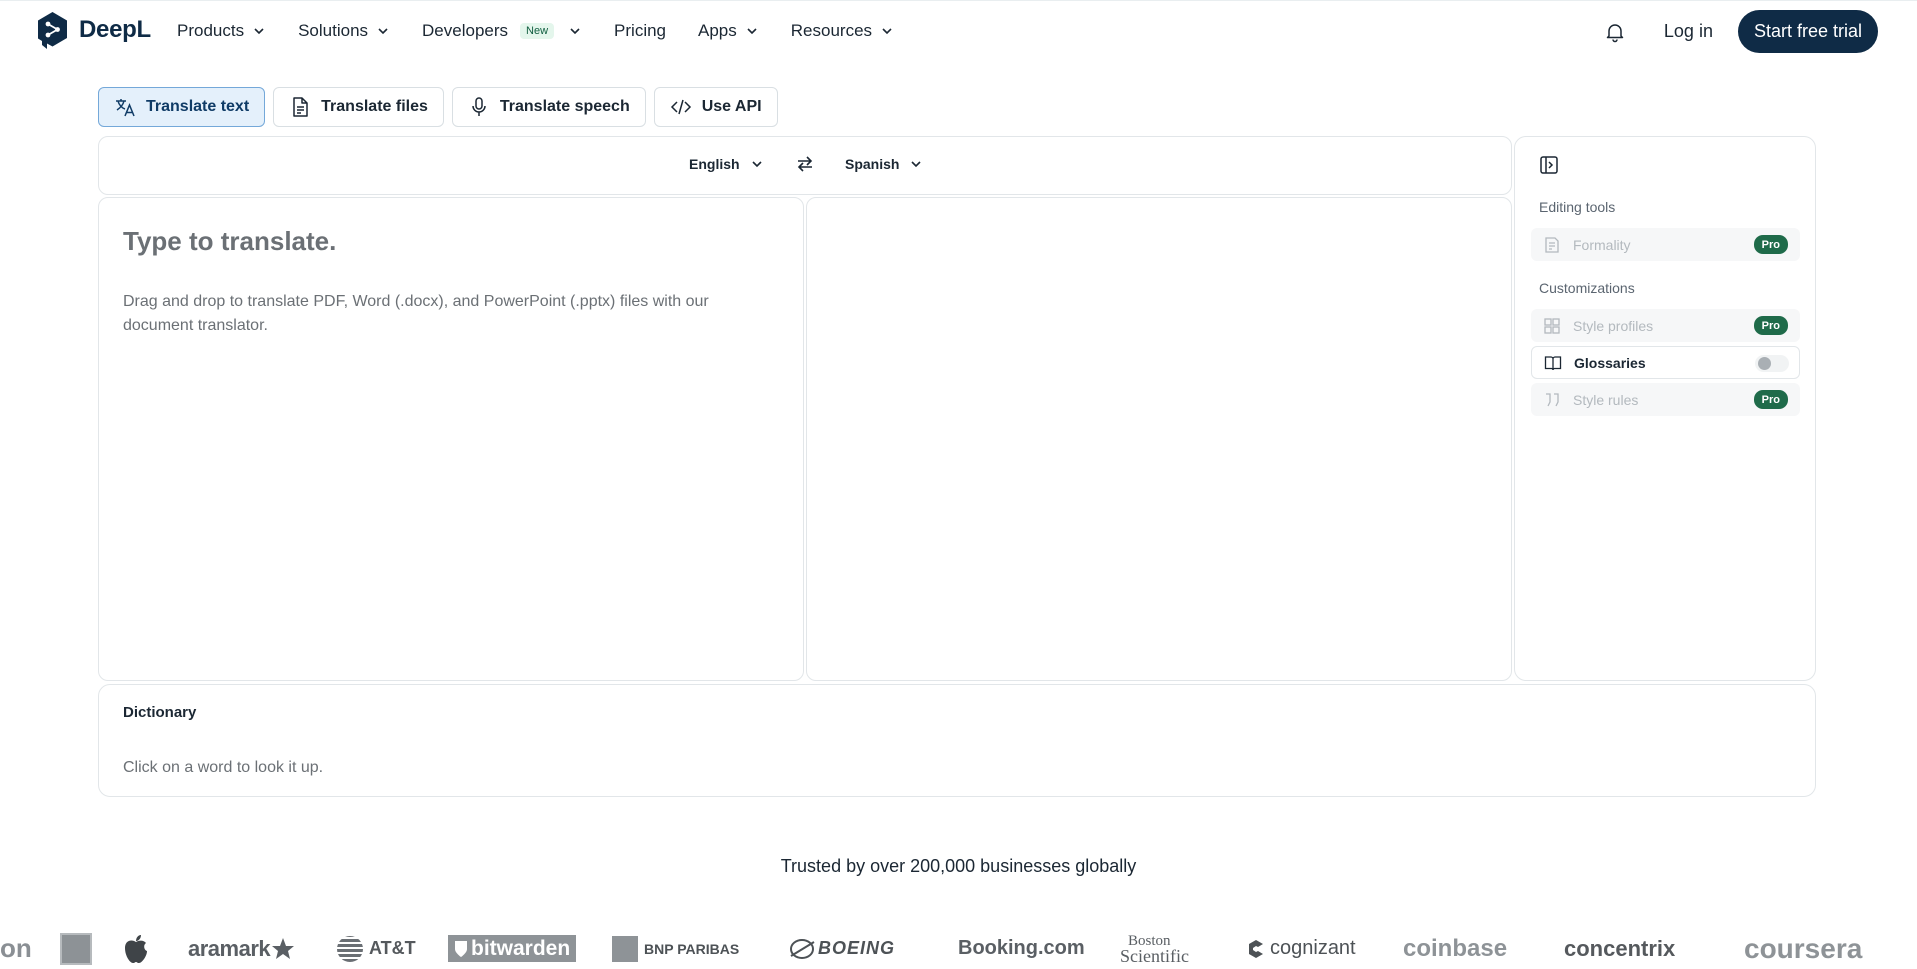 The height and width of the screenshot is (969, 1917). I want to click on shield-icon, so click(461, 948).